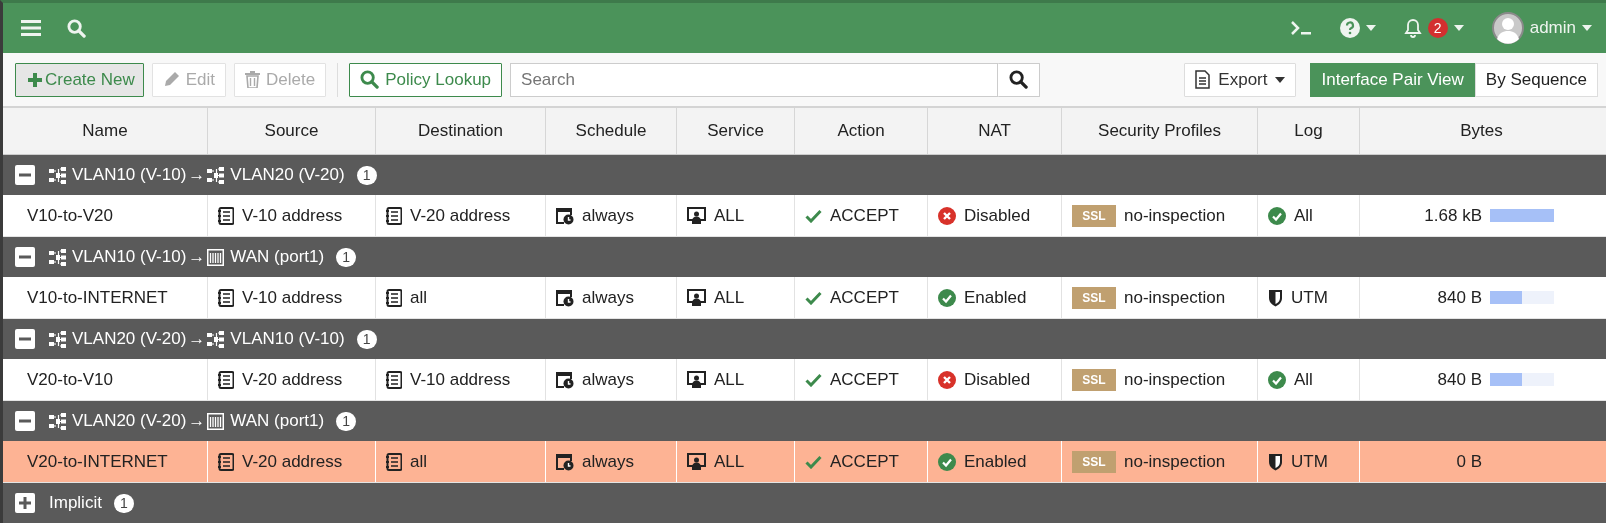  What do you see at coordinates (426, 79) in the screenshot?
I see `lookup-button: Policy Lookup` at bounding box center [426, 79].